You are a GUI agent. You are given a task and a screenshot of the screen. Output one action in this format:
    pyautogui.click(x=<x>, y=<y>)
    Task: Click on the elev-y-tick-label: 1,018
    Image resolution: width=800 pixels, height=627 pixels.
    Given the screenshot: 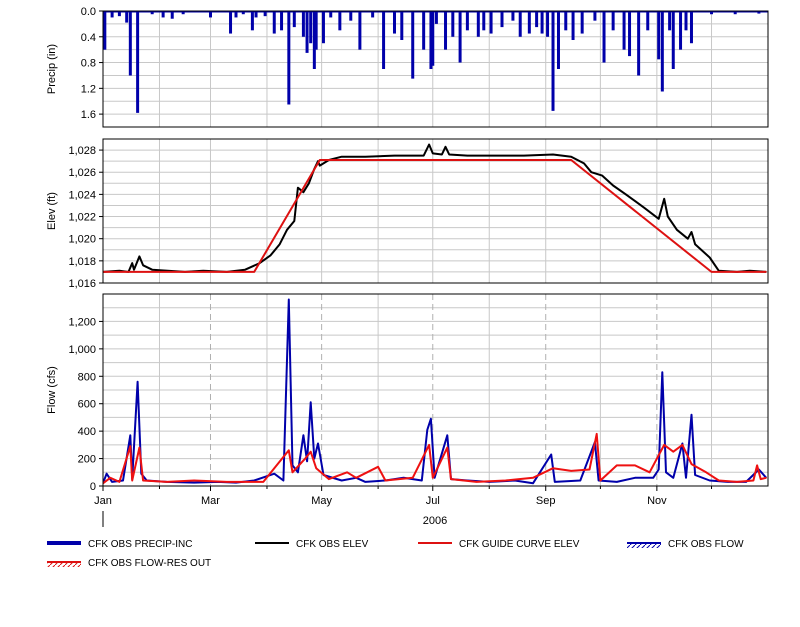 What is the action you would take?
    pyautogui.click(x=82, y=262)
    